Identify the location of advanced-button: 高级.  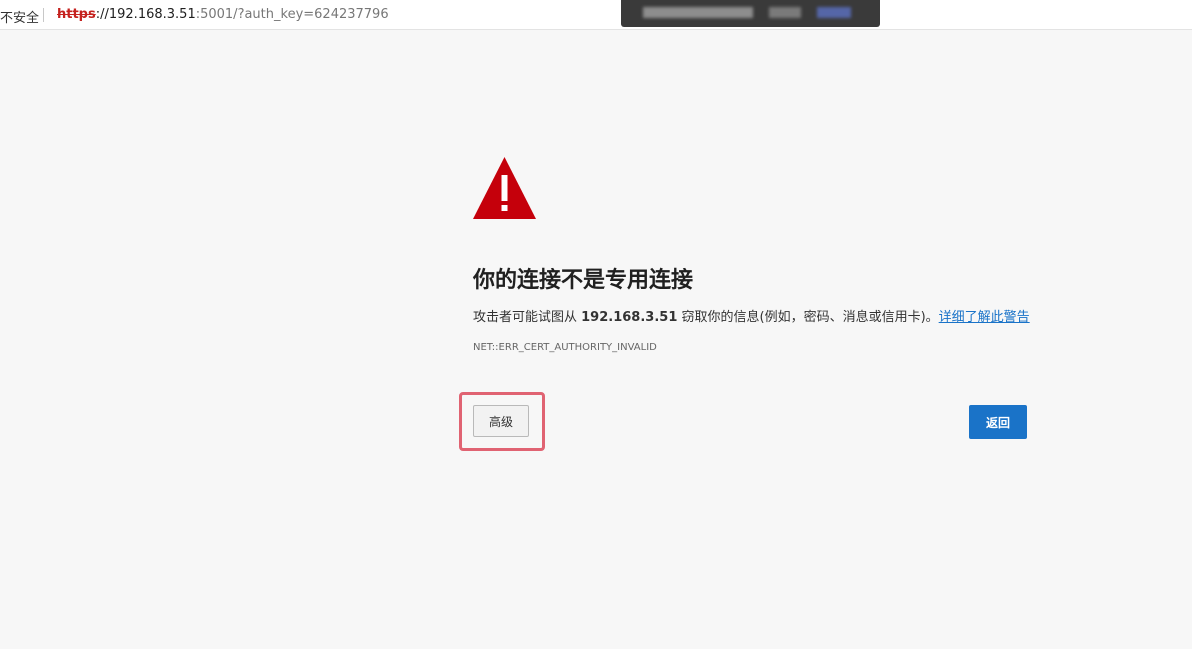
(501, 421).